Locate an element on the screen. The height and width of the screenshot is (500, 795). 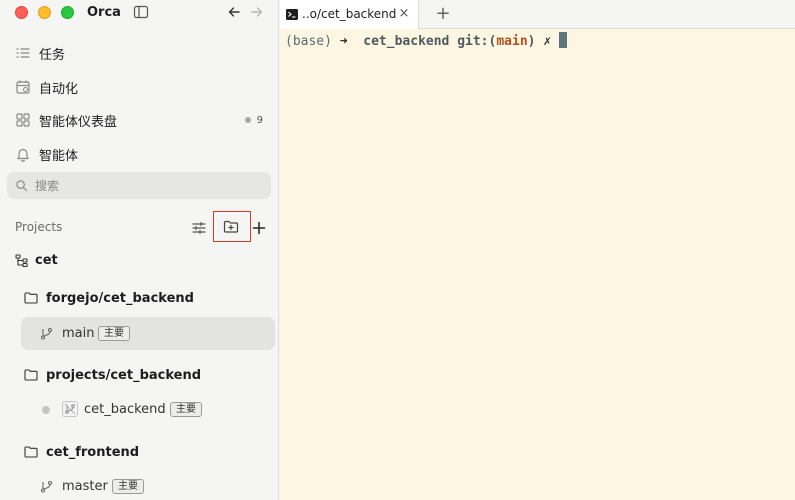
folder-forgejo-cet-backend: forgejo/cet_backend is located at coordinates (109, 298).